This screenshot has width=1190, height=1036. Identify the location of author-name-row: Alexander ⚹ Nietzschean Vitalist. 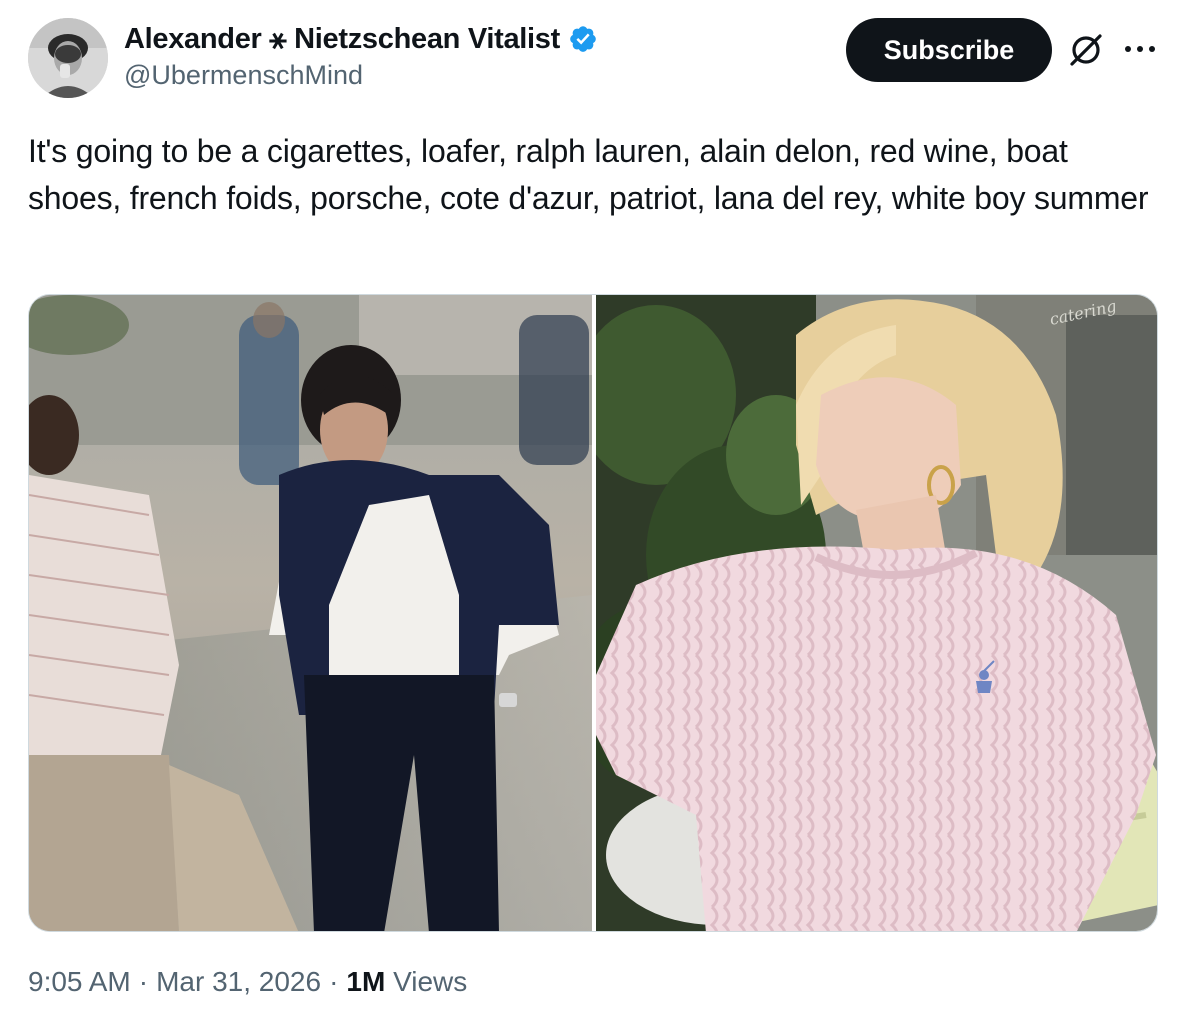
(361, 39).